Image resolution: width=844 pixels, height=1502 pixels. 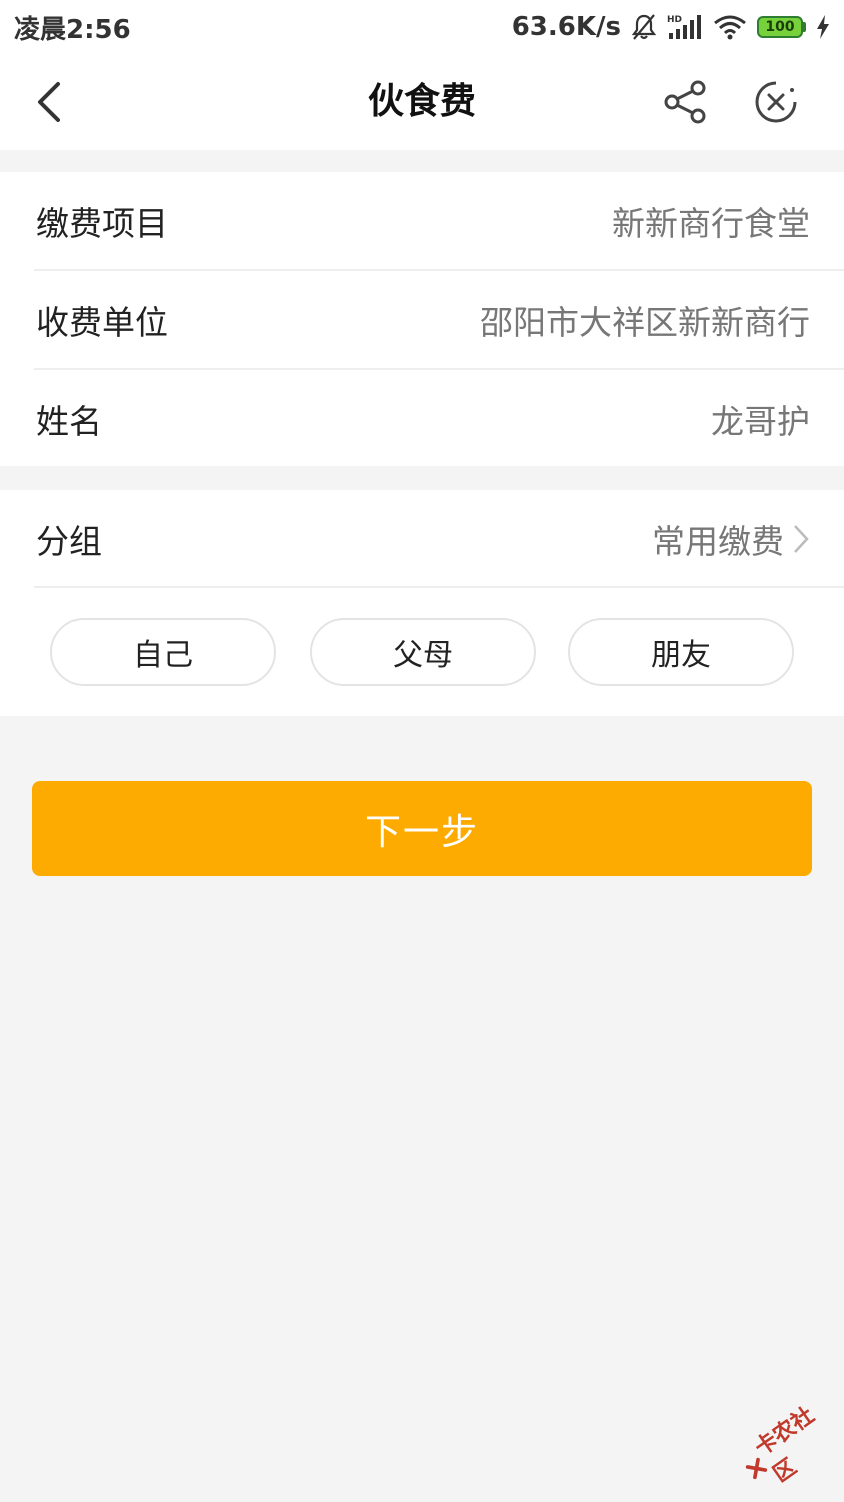 What do you see at coordinates (52, 102) in the screenshot?
I see `back-arrow-icon` at bounding box center [52, 102].